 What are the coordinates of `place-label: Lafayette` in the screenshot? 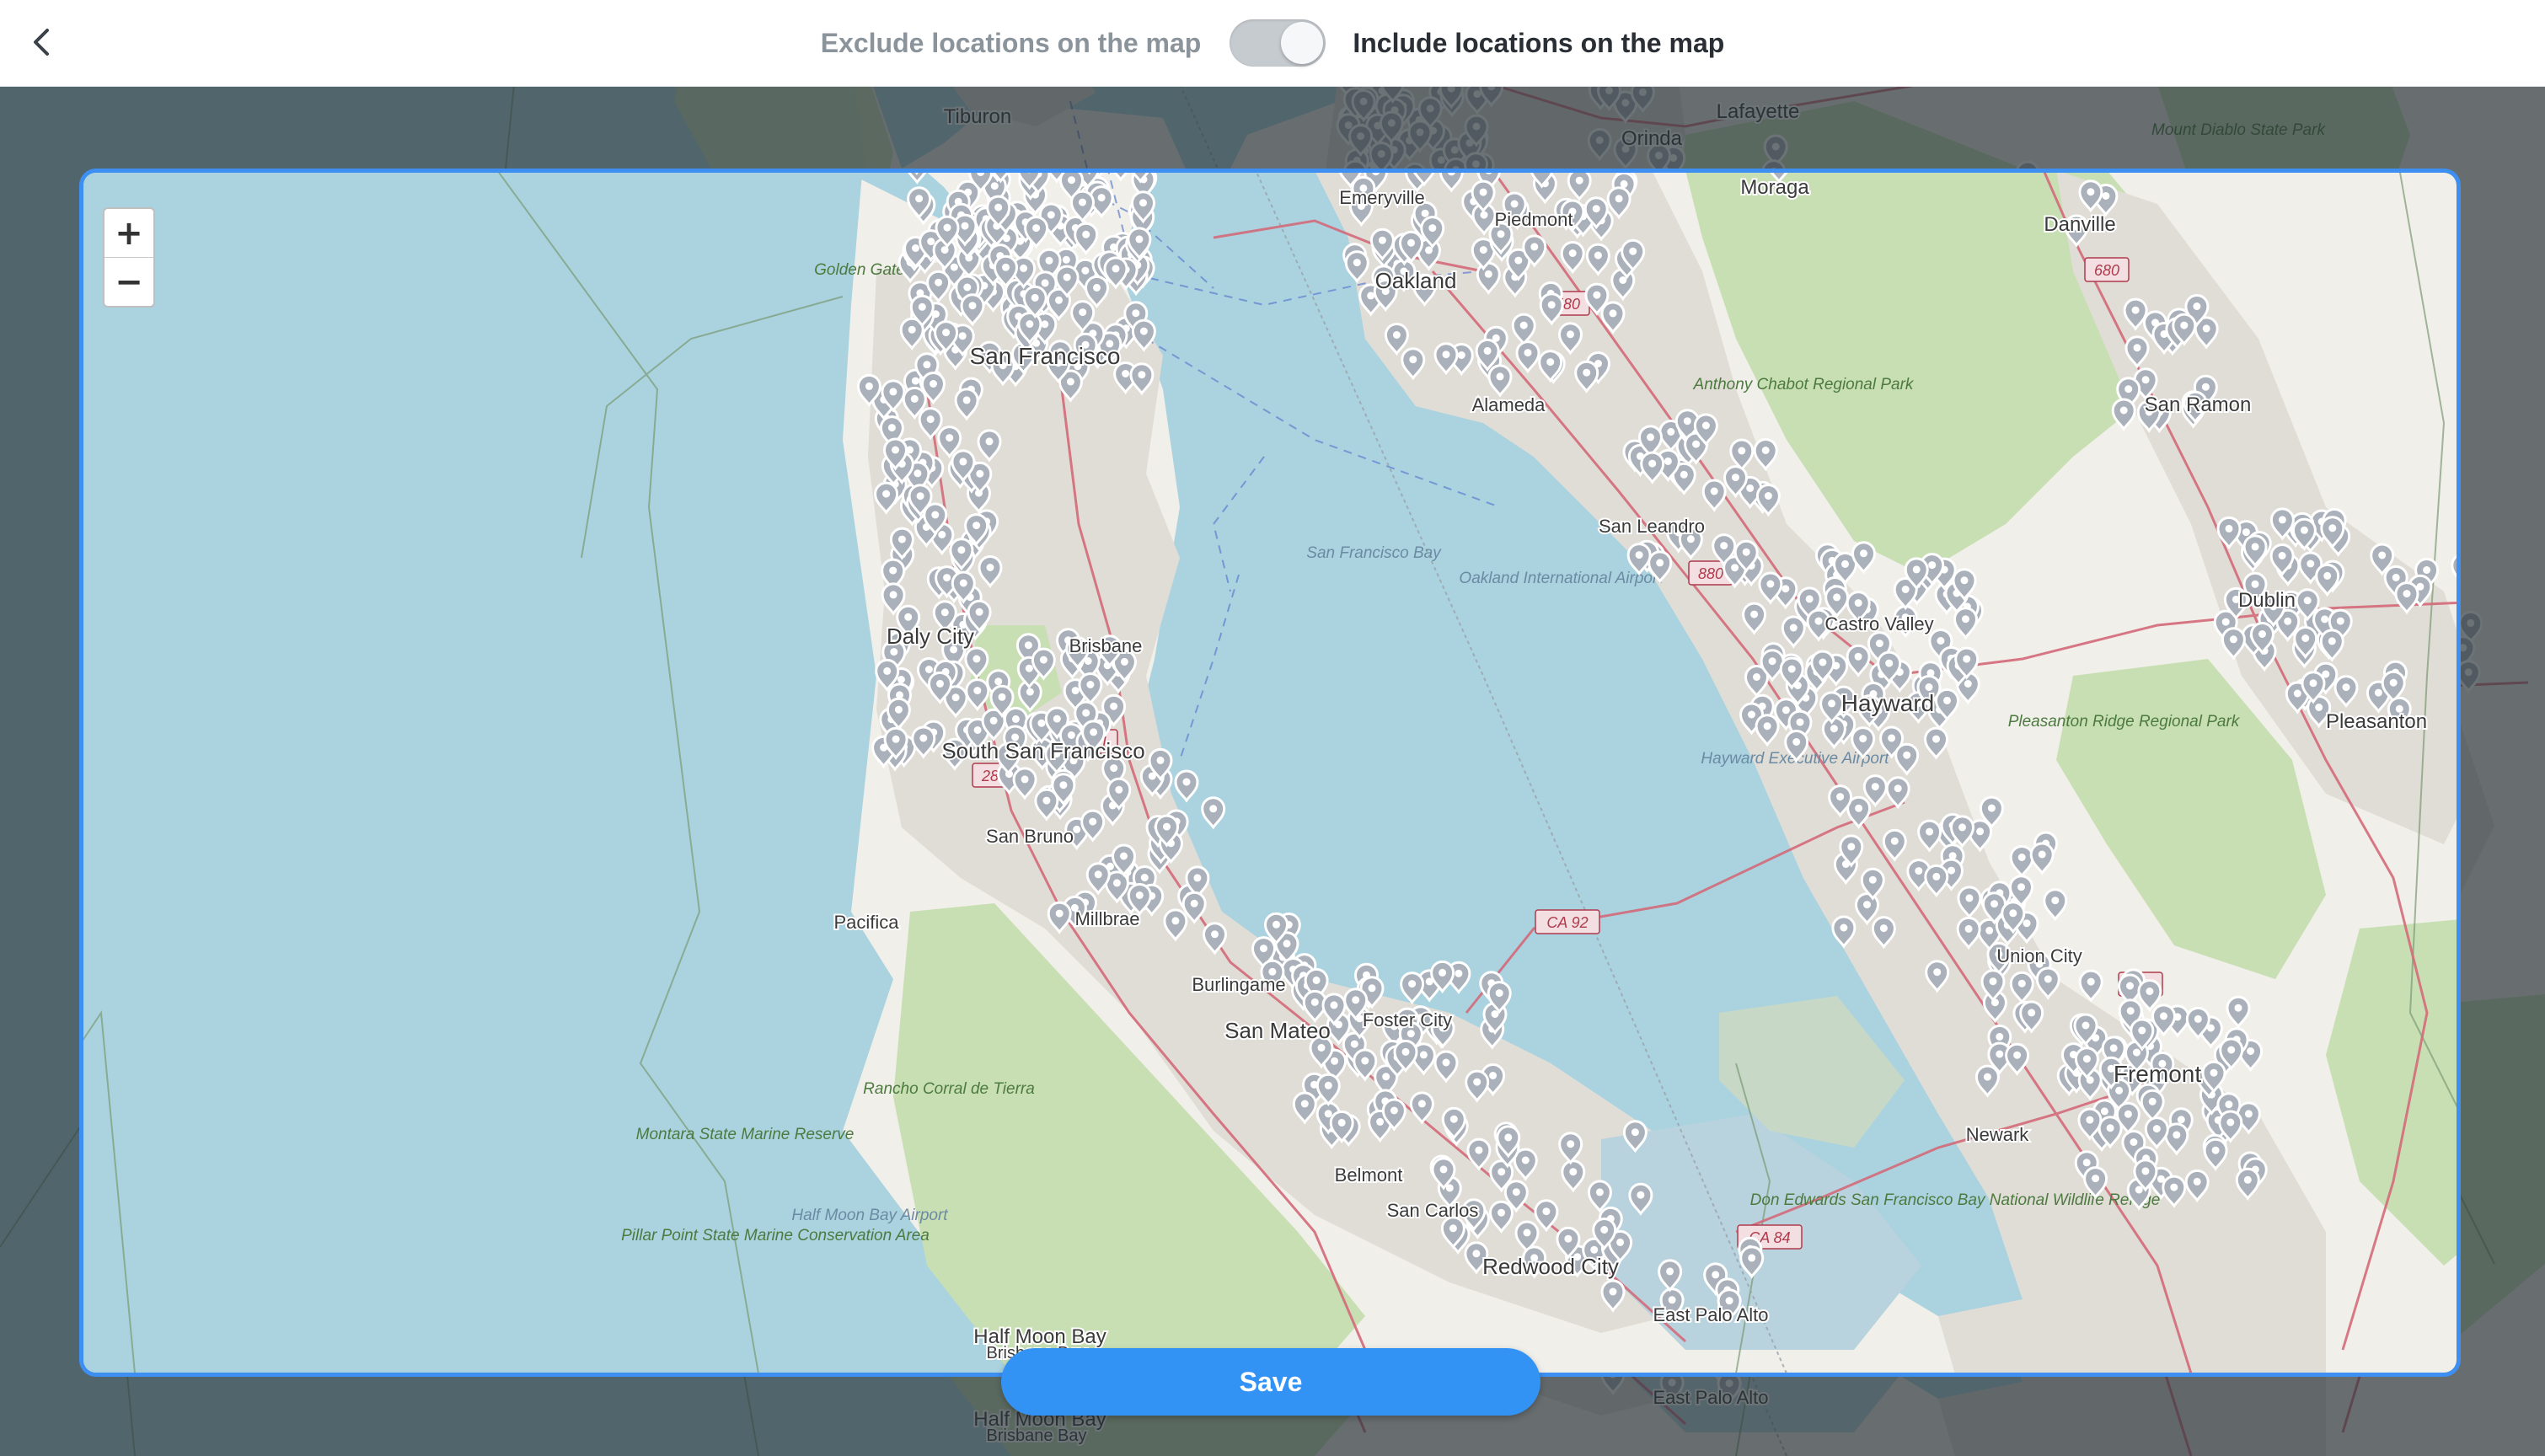 It's located at (1758, 111).